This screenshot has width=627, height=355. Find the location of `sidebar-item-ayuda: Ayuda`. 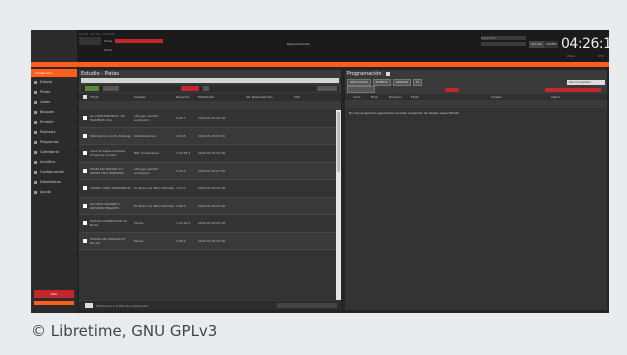

sidebar-item-ayuda: Ayuda is located at coordinates (54, 192).